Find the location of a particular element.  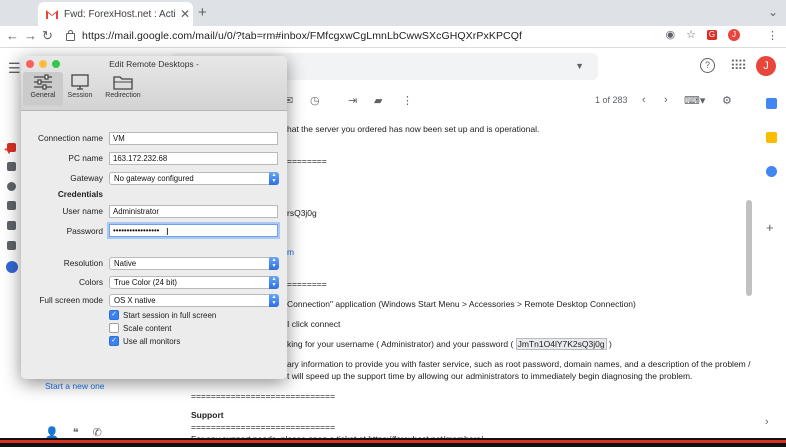

tab-session-label: Session is located at coordinates (80, 95).